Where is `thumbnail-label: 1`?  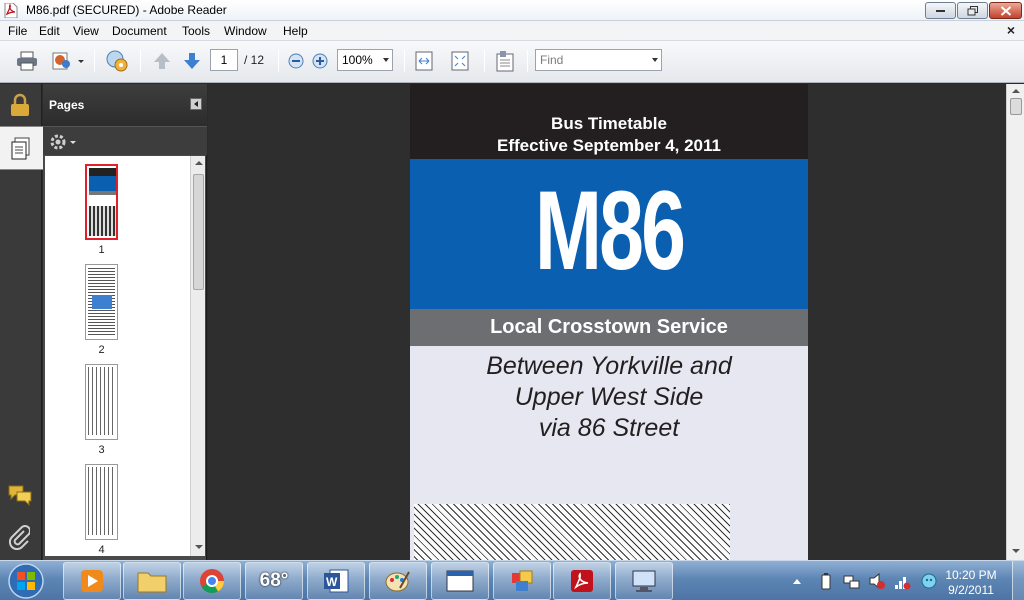 thumbnail-label: 1 is located at coordinates (101, 250).